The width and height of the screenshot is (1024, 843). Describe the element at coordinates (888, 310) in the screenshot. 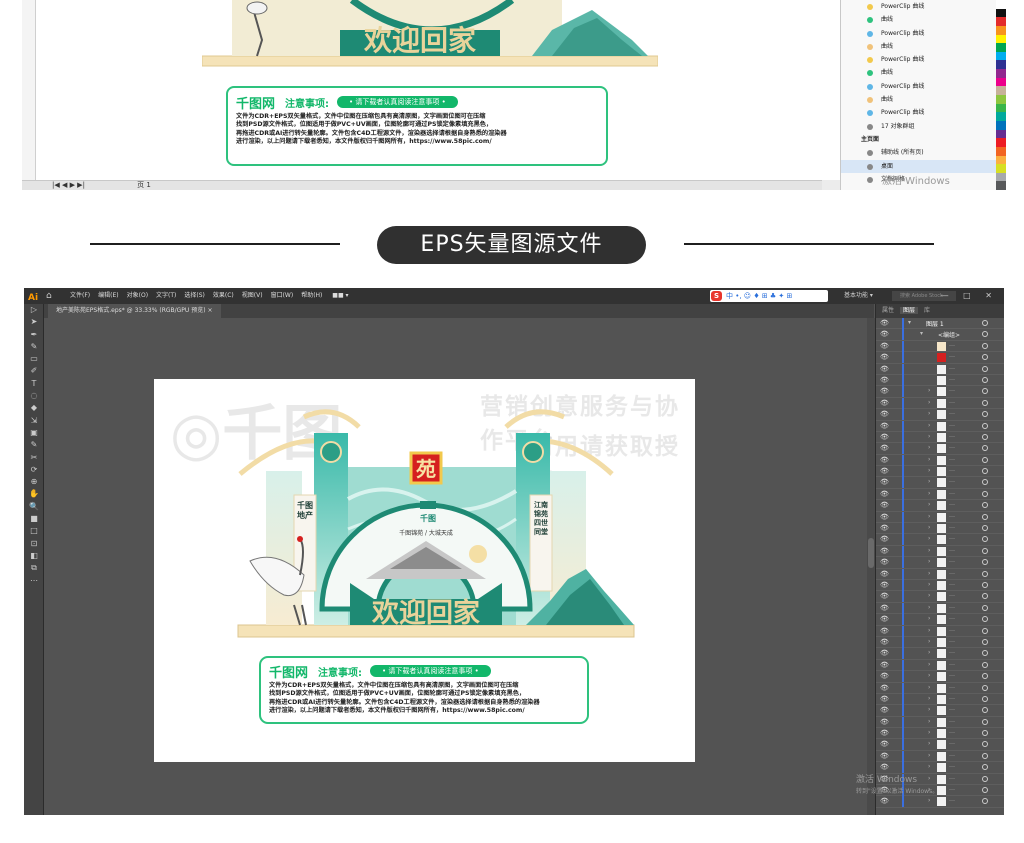

I see `layers-tab: 属性` at that location.